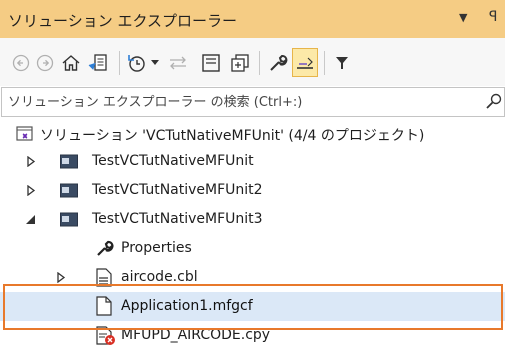  I want to click on cobol-file-icon, so click(104, 279).